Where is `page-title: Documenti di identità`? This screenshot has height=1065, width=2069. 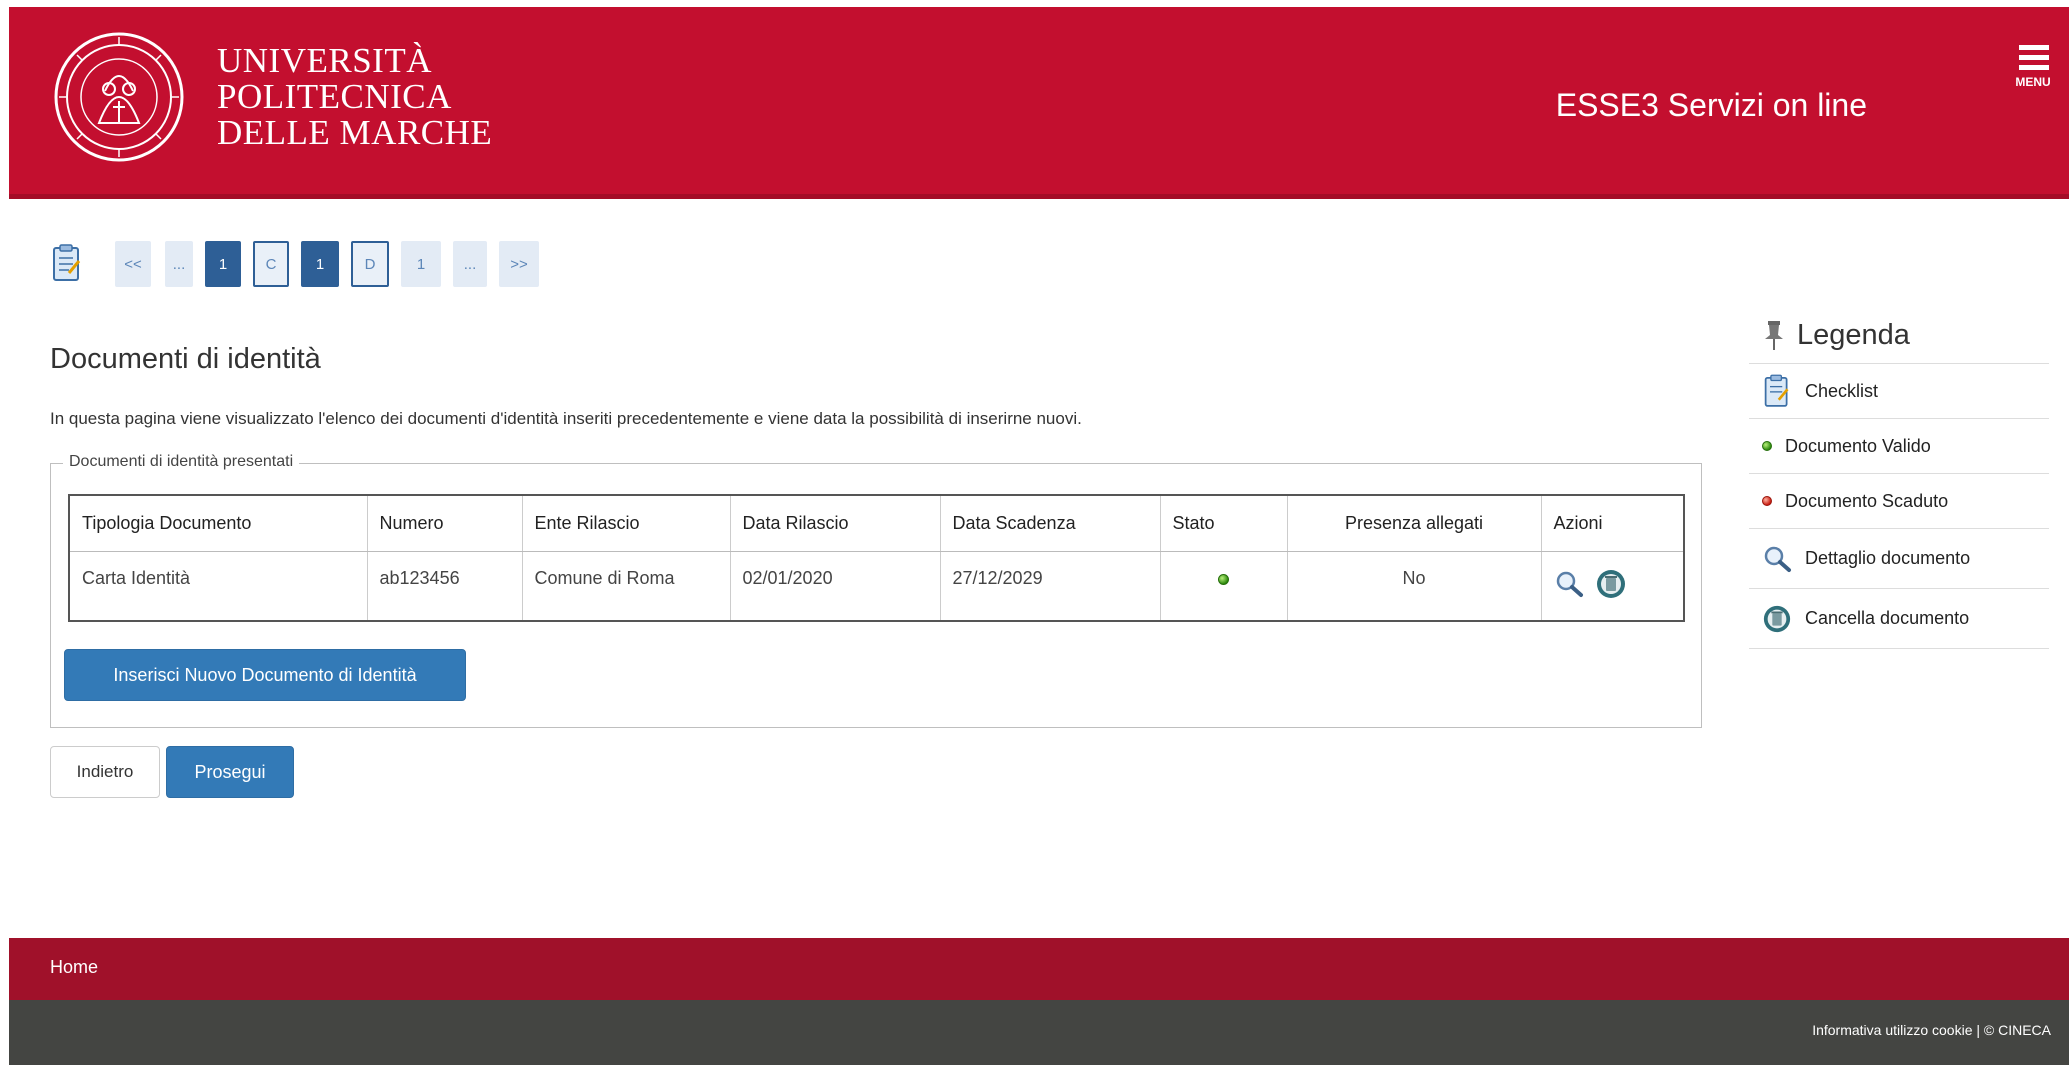 page-title: Documenti di identità is located at coordinates (185, 359).